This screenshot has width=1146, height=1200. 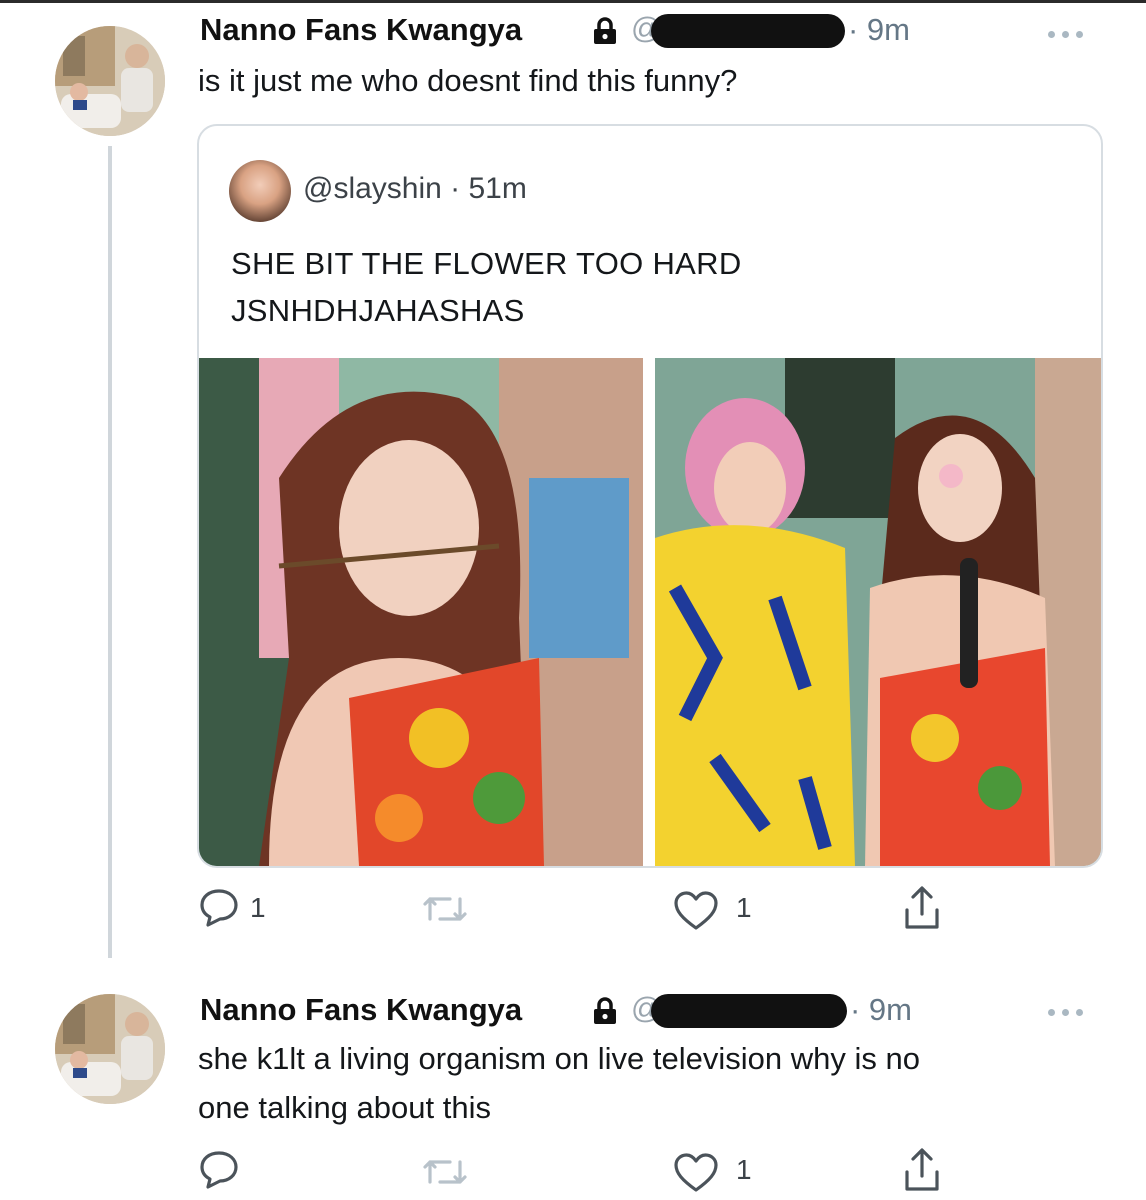 What do you see at coordinates (415, 189) in the screenshot?
I see `quoted-handle: @slayshin · 51m` at bounding box center [415, 189].